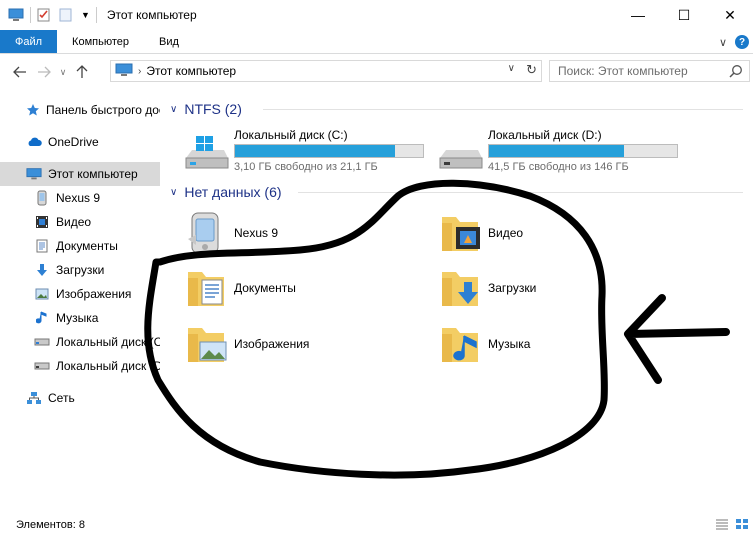 The image size is (753, 536). What do you see at coordinates (291, 135) in the screenshot?
I see `drive-name: Локальный диск (C:)` at bounding box center [291, 135].